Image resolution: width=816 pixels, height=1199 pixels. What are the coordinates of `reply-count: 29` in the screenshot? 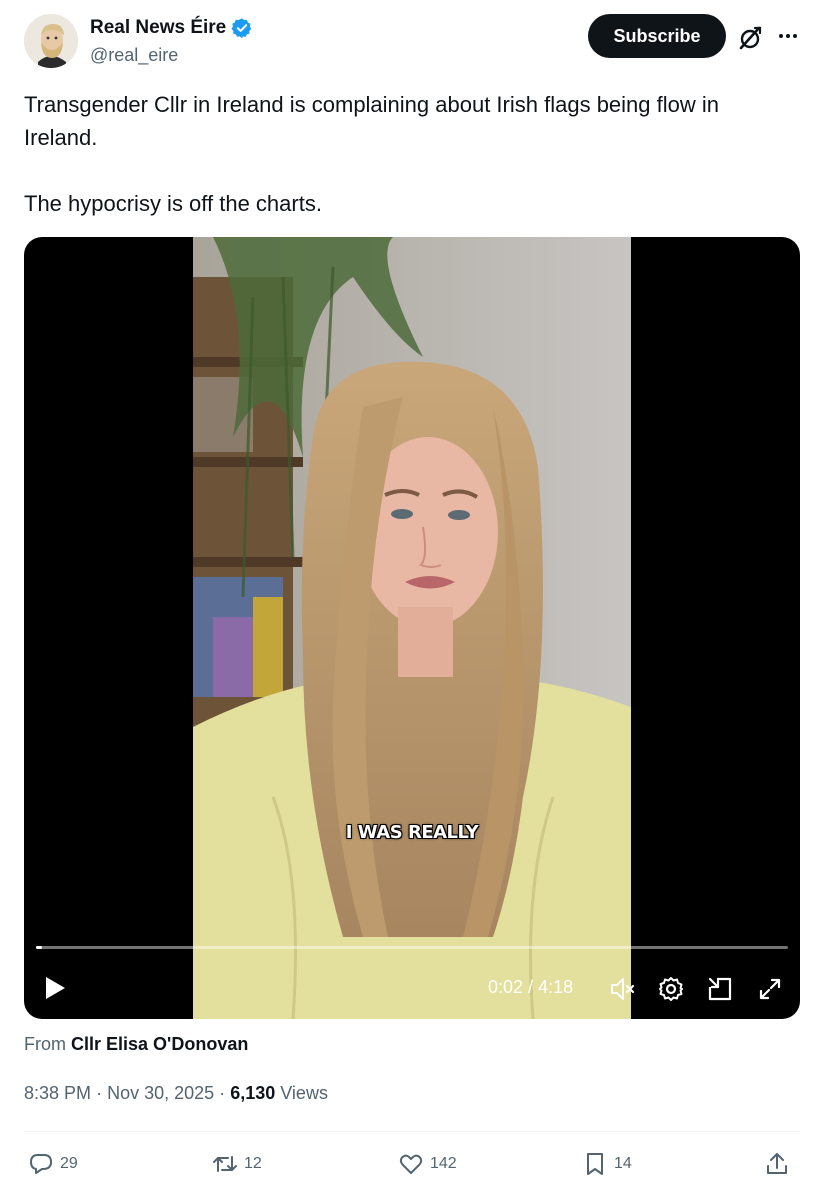 It's located at (69, 1163).